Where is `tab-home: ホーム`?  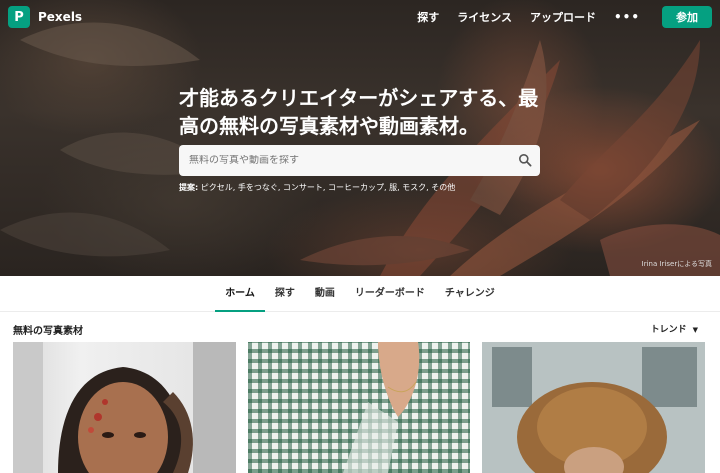 tab-home: ホーム is located at coordinates (240, 294).